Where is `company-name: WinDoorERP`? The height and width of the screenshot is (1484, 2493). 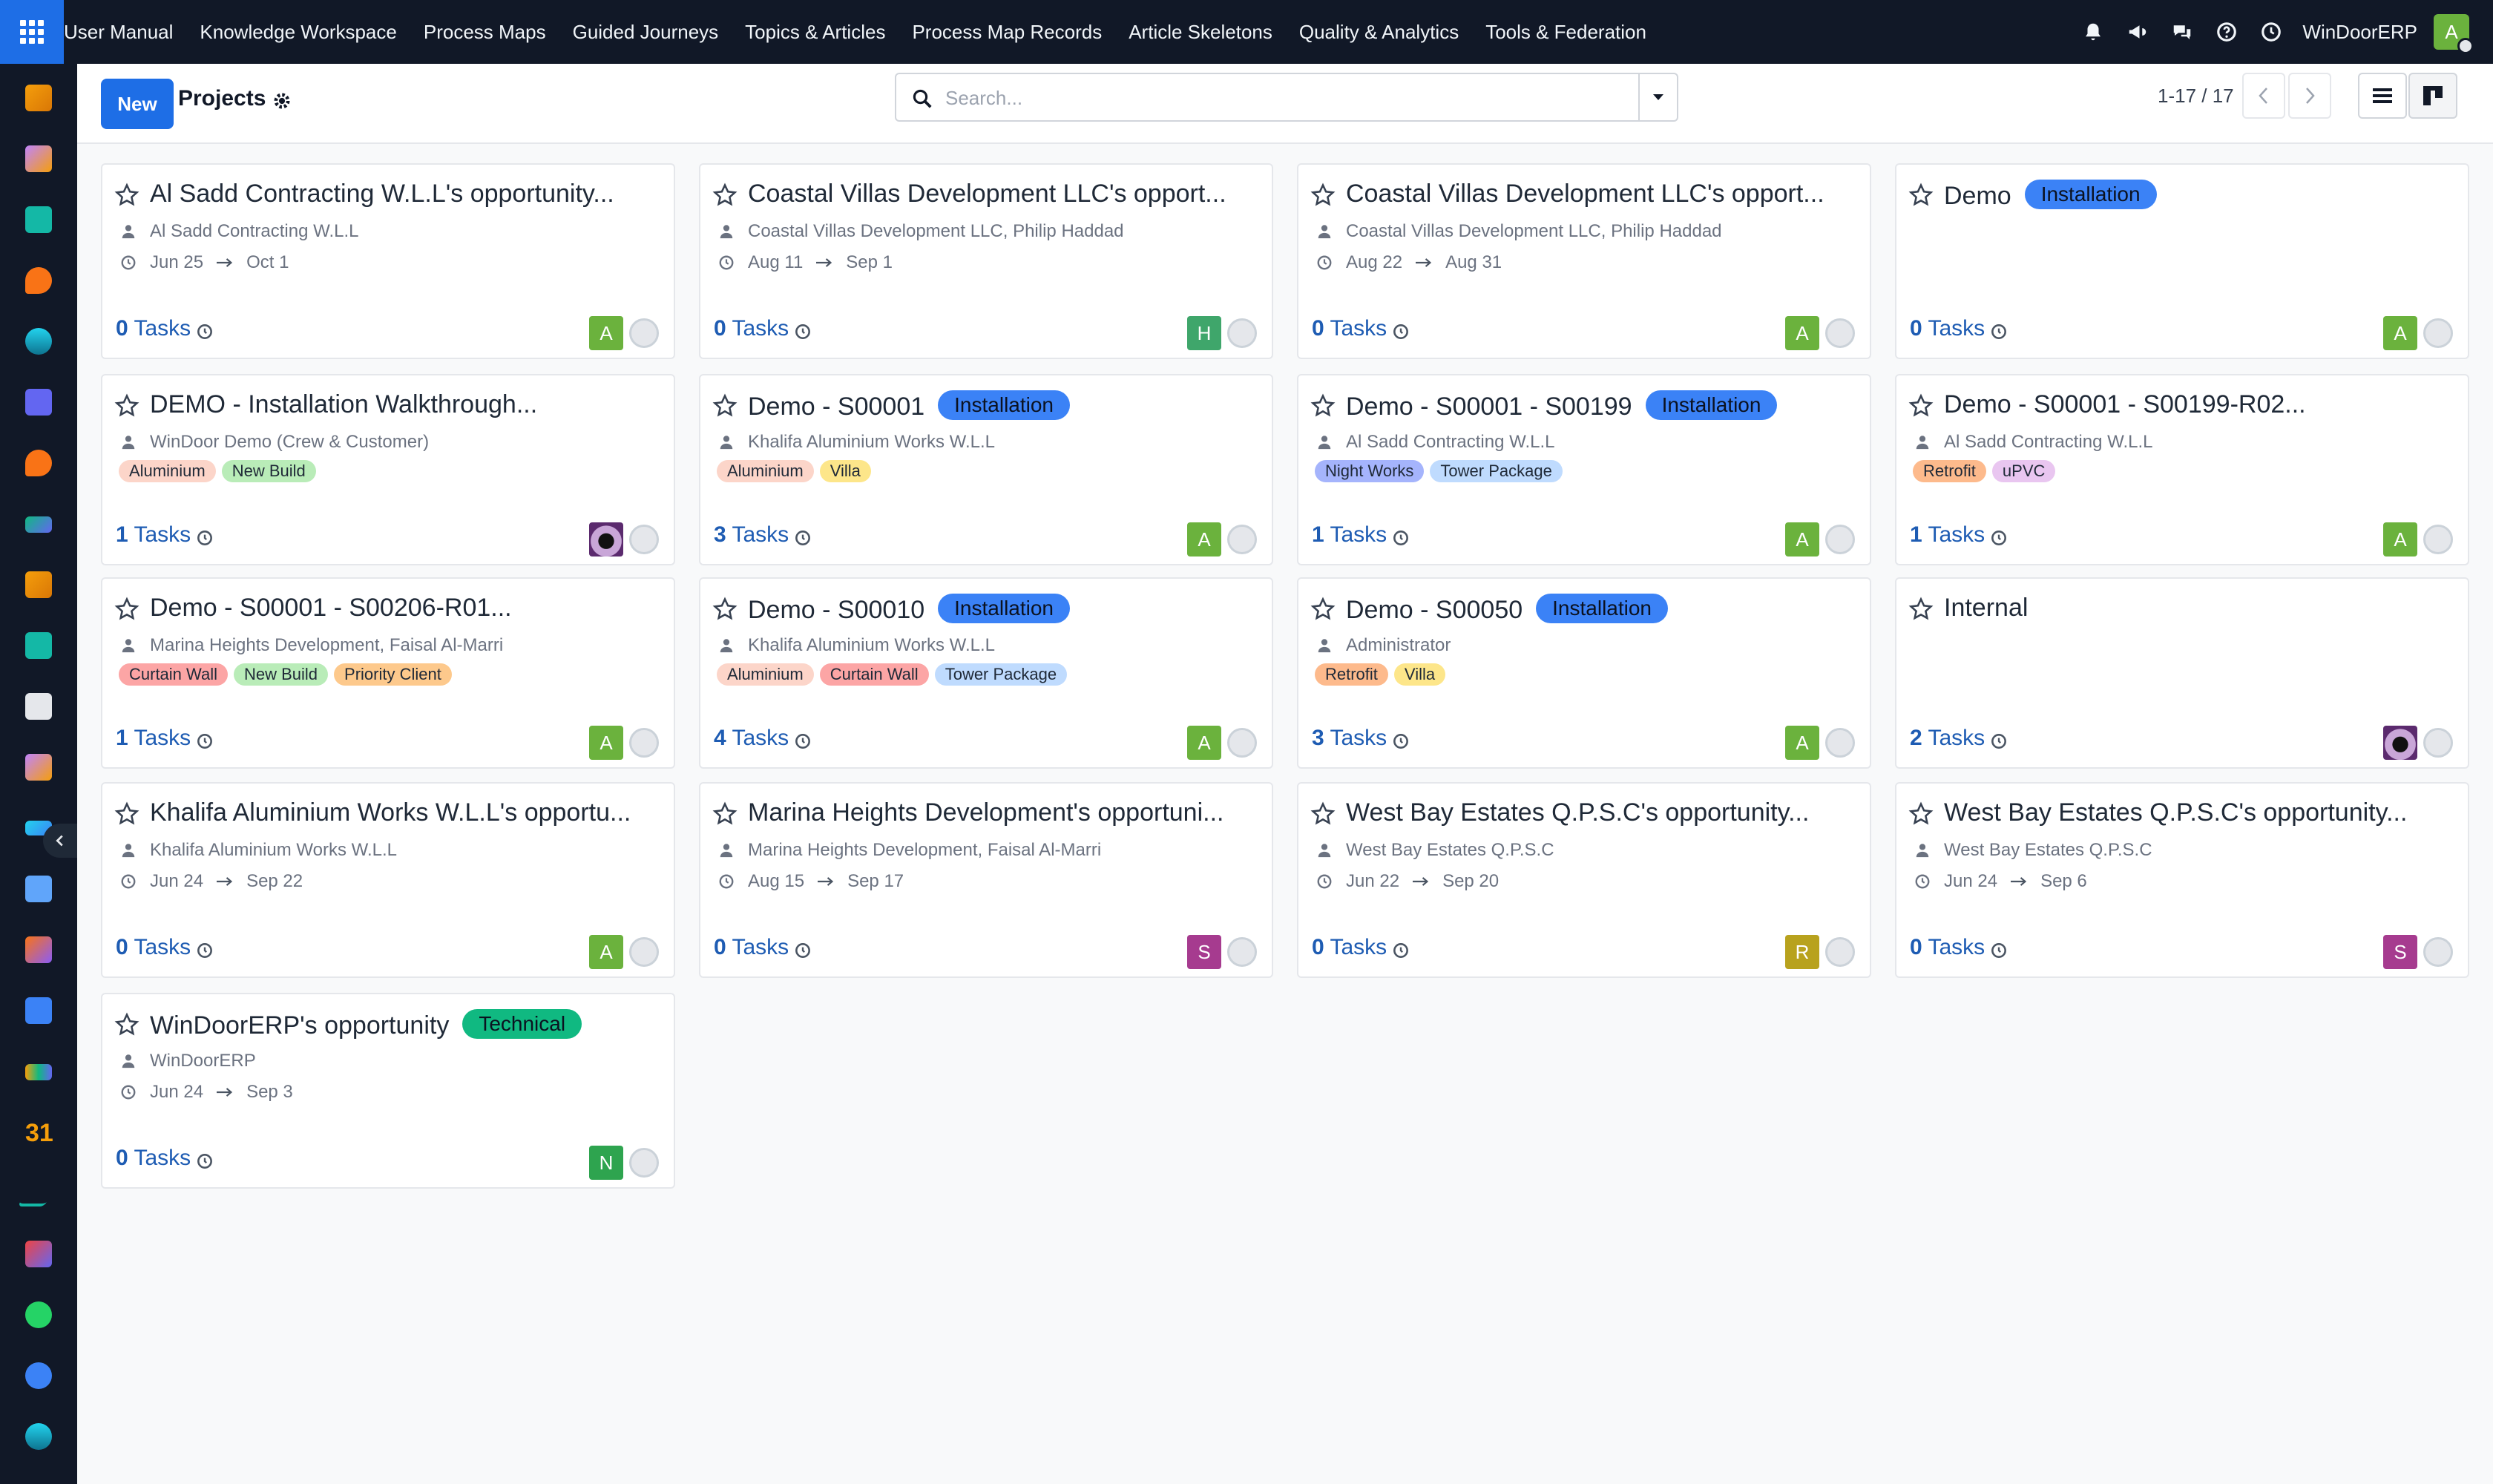 company-name: WinDoorERP is located at coordinates (2359, 32).